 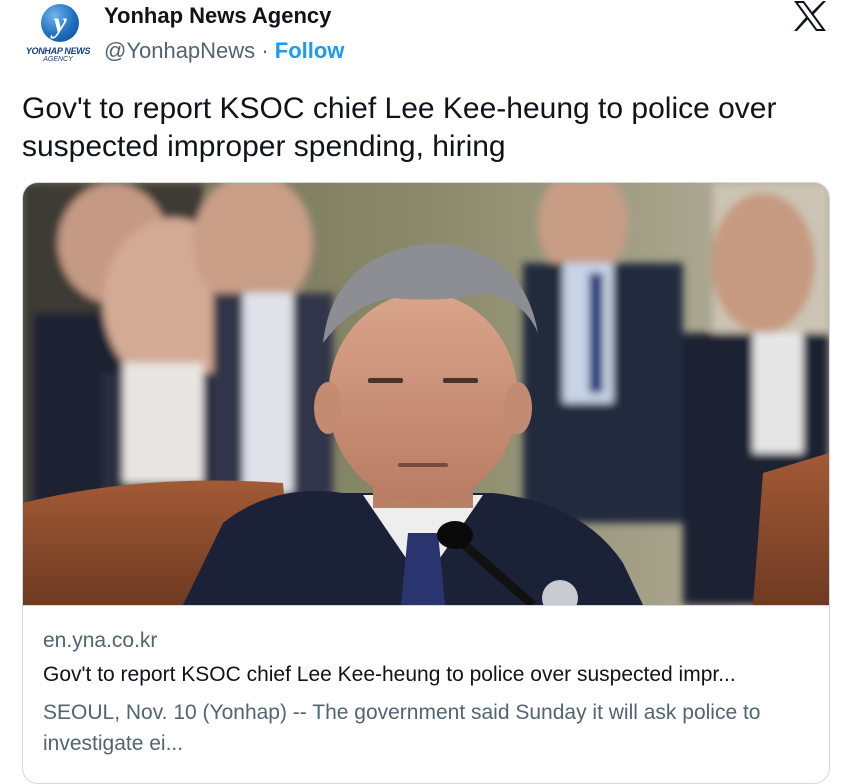 What do you see at coordinates (310, 50) in the screenshot?
I see `follow-button: Follow` at bounding box center [310, 50].